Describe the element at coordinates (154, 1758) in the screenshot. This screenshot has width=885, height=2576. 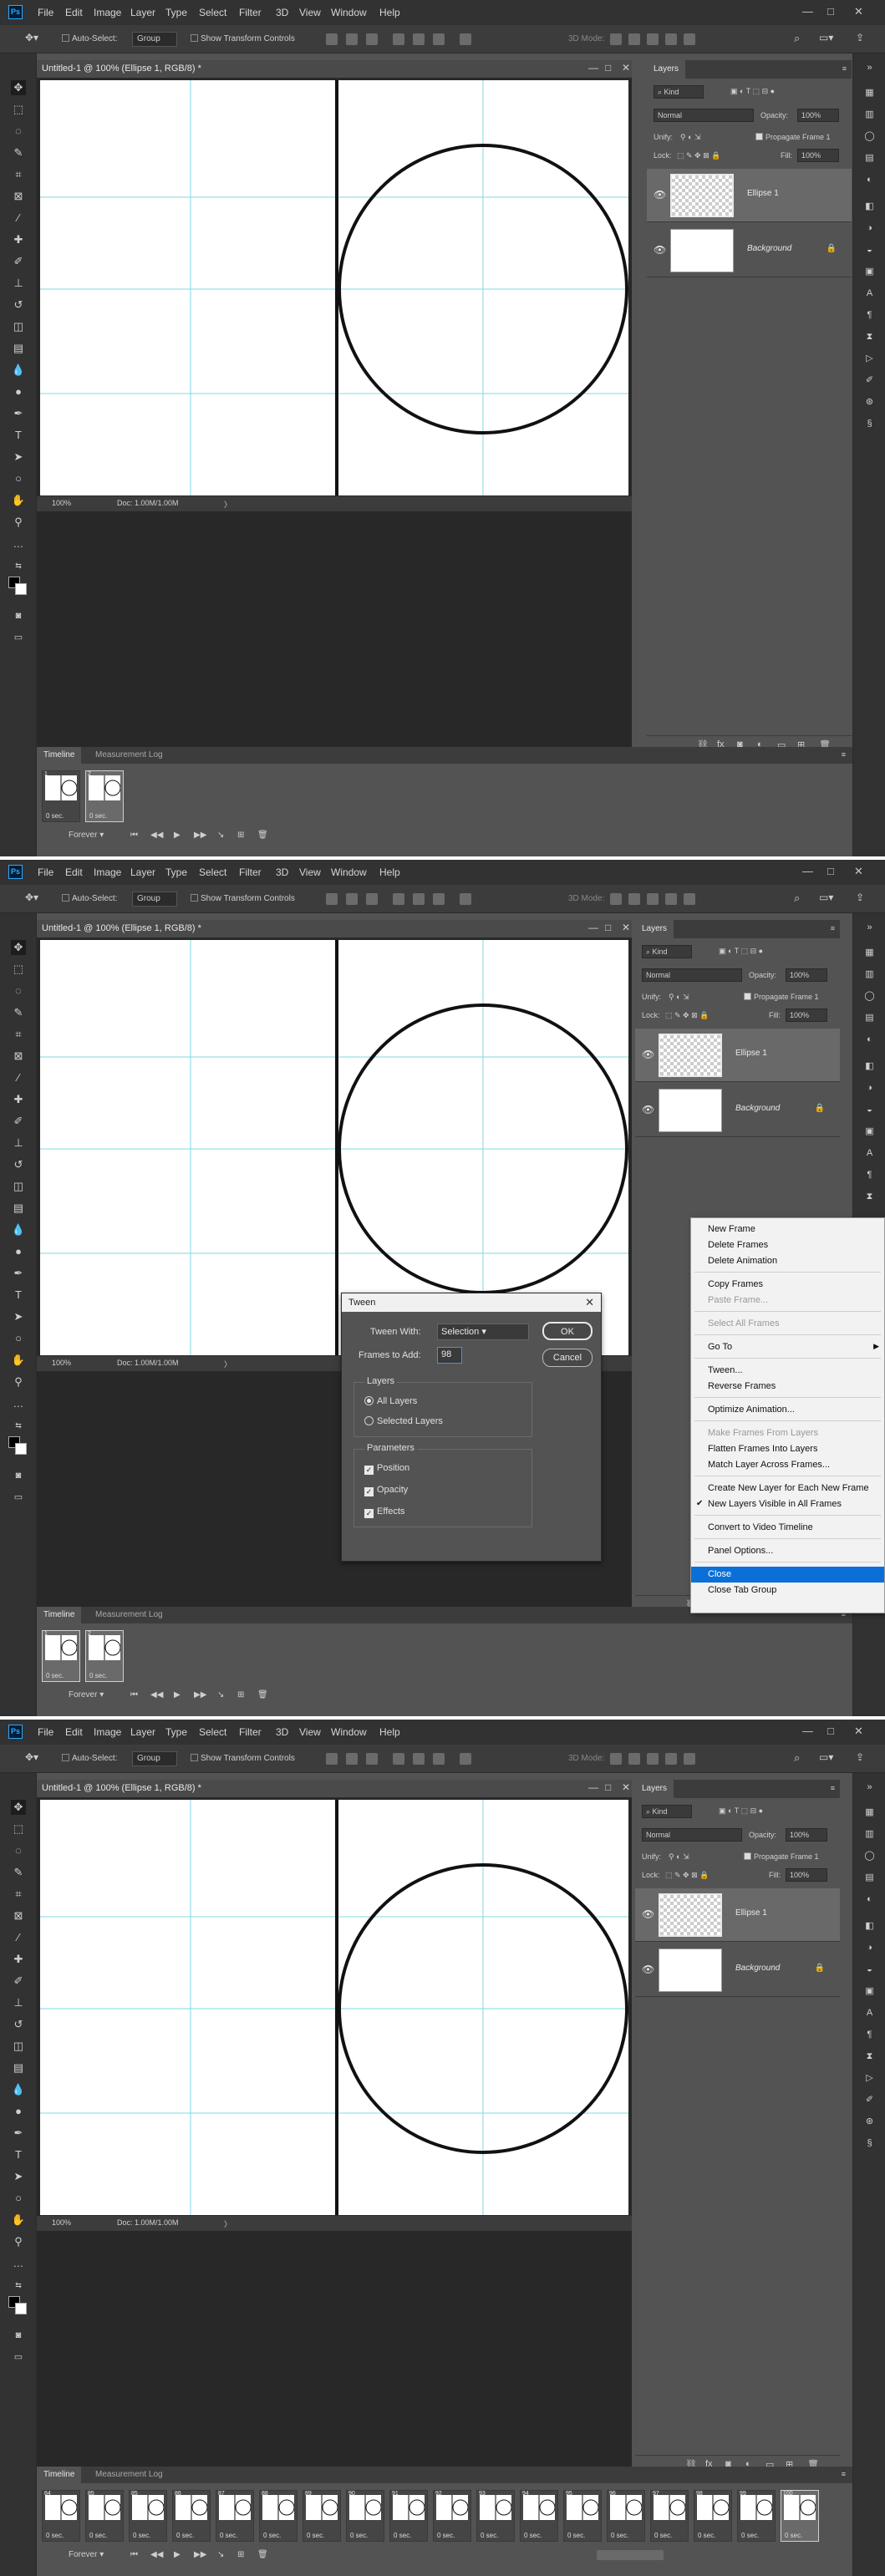
I see `group-select: Group` at that location.